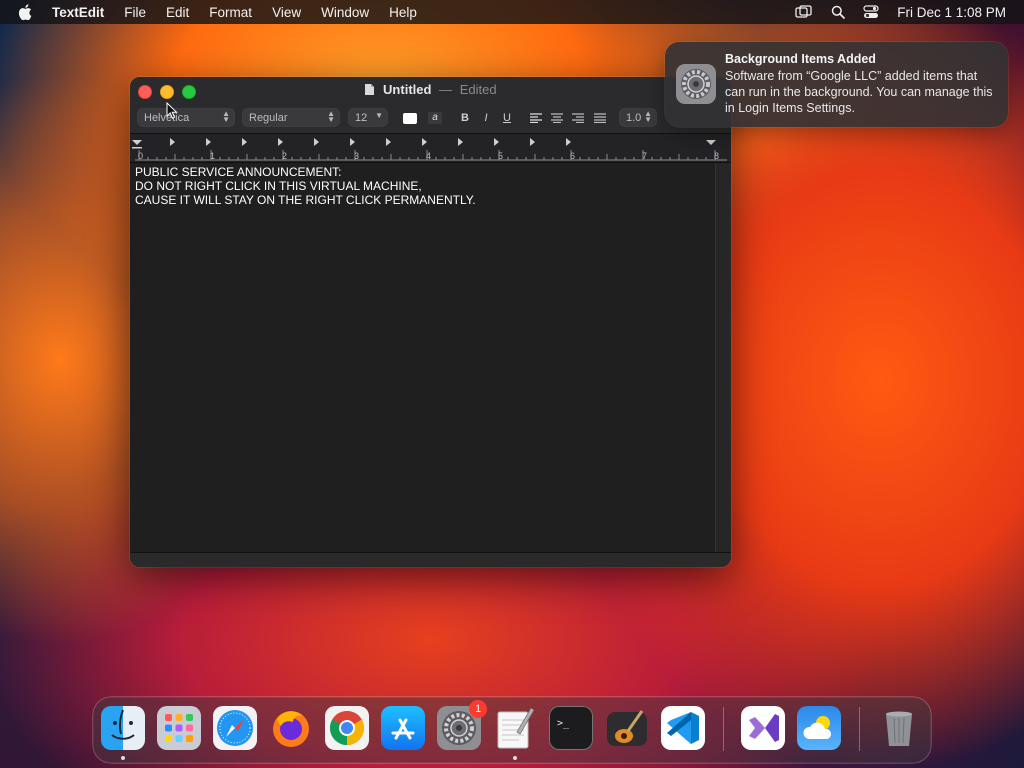 This screenshot has height=768, width=1024. I want to click on bold-button: B, so click(465, 118).